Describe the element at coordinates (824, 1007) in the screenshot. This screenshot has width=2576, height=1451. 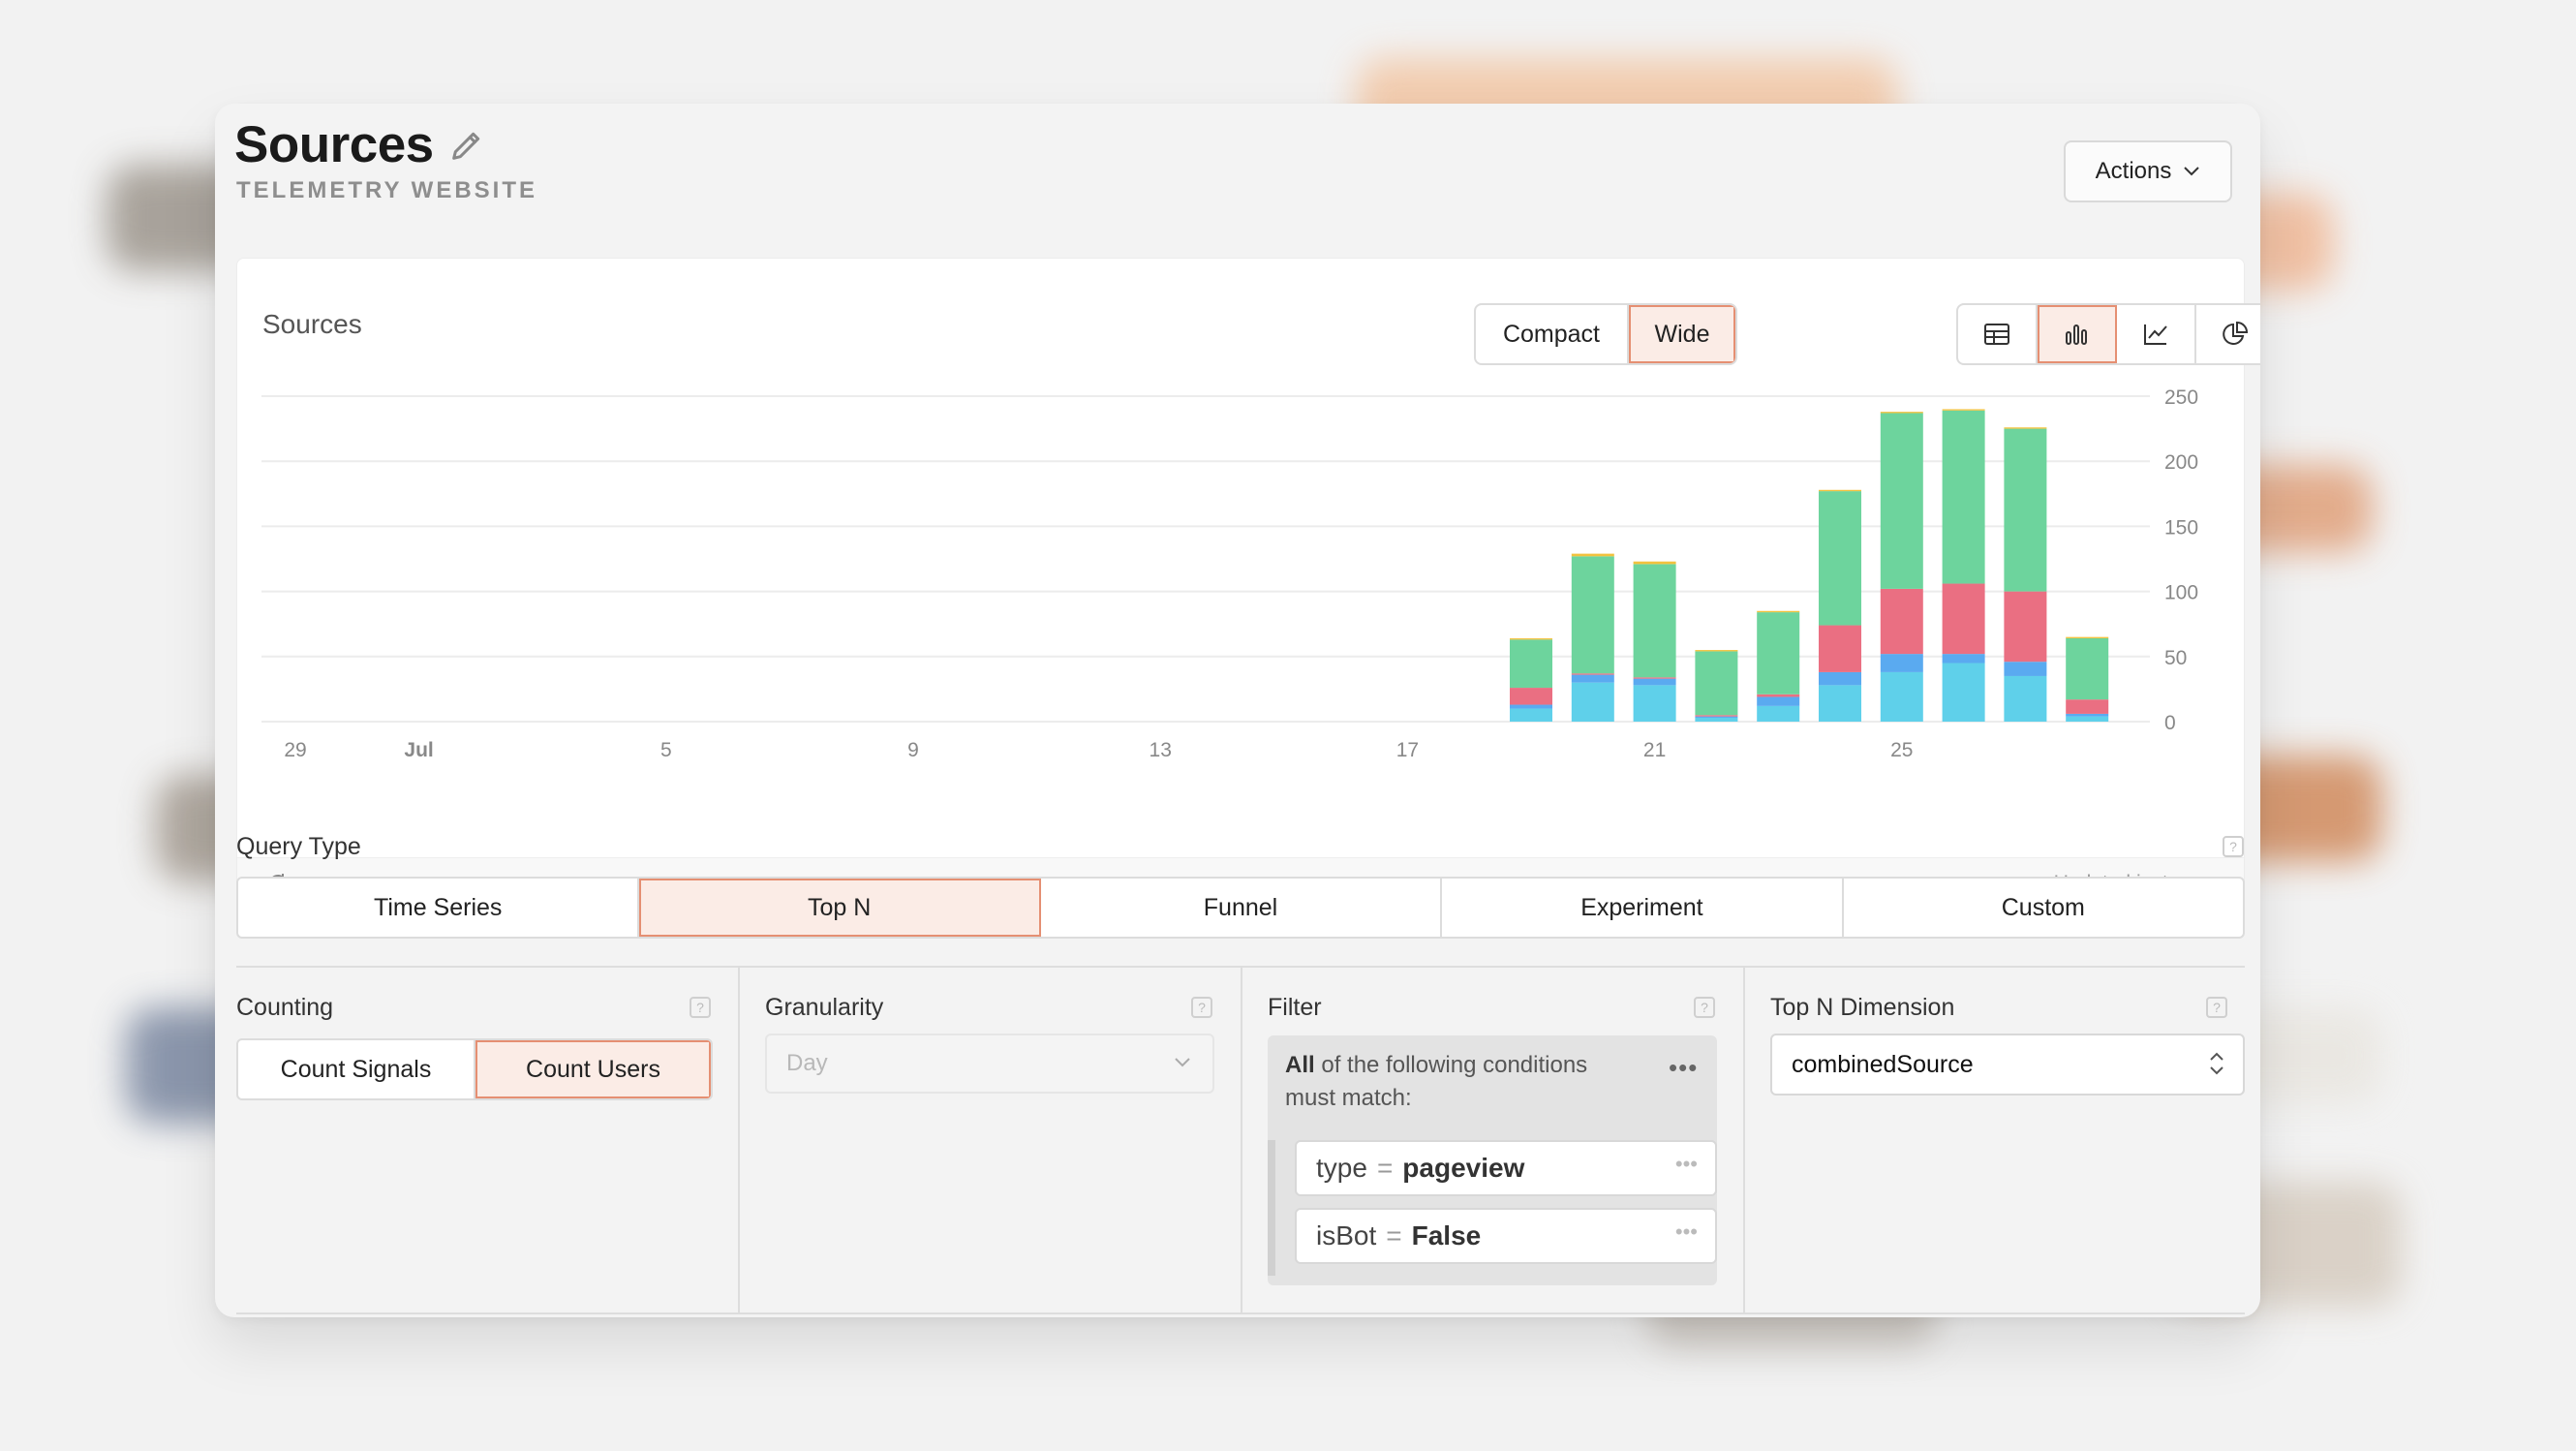
I see `granularity-label: Granularity` at that location.